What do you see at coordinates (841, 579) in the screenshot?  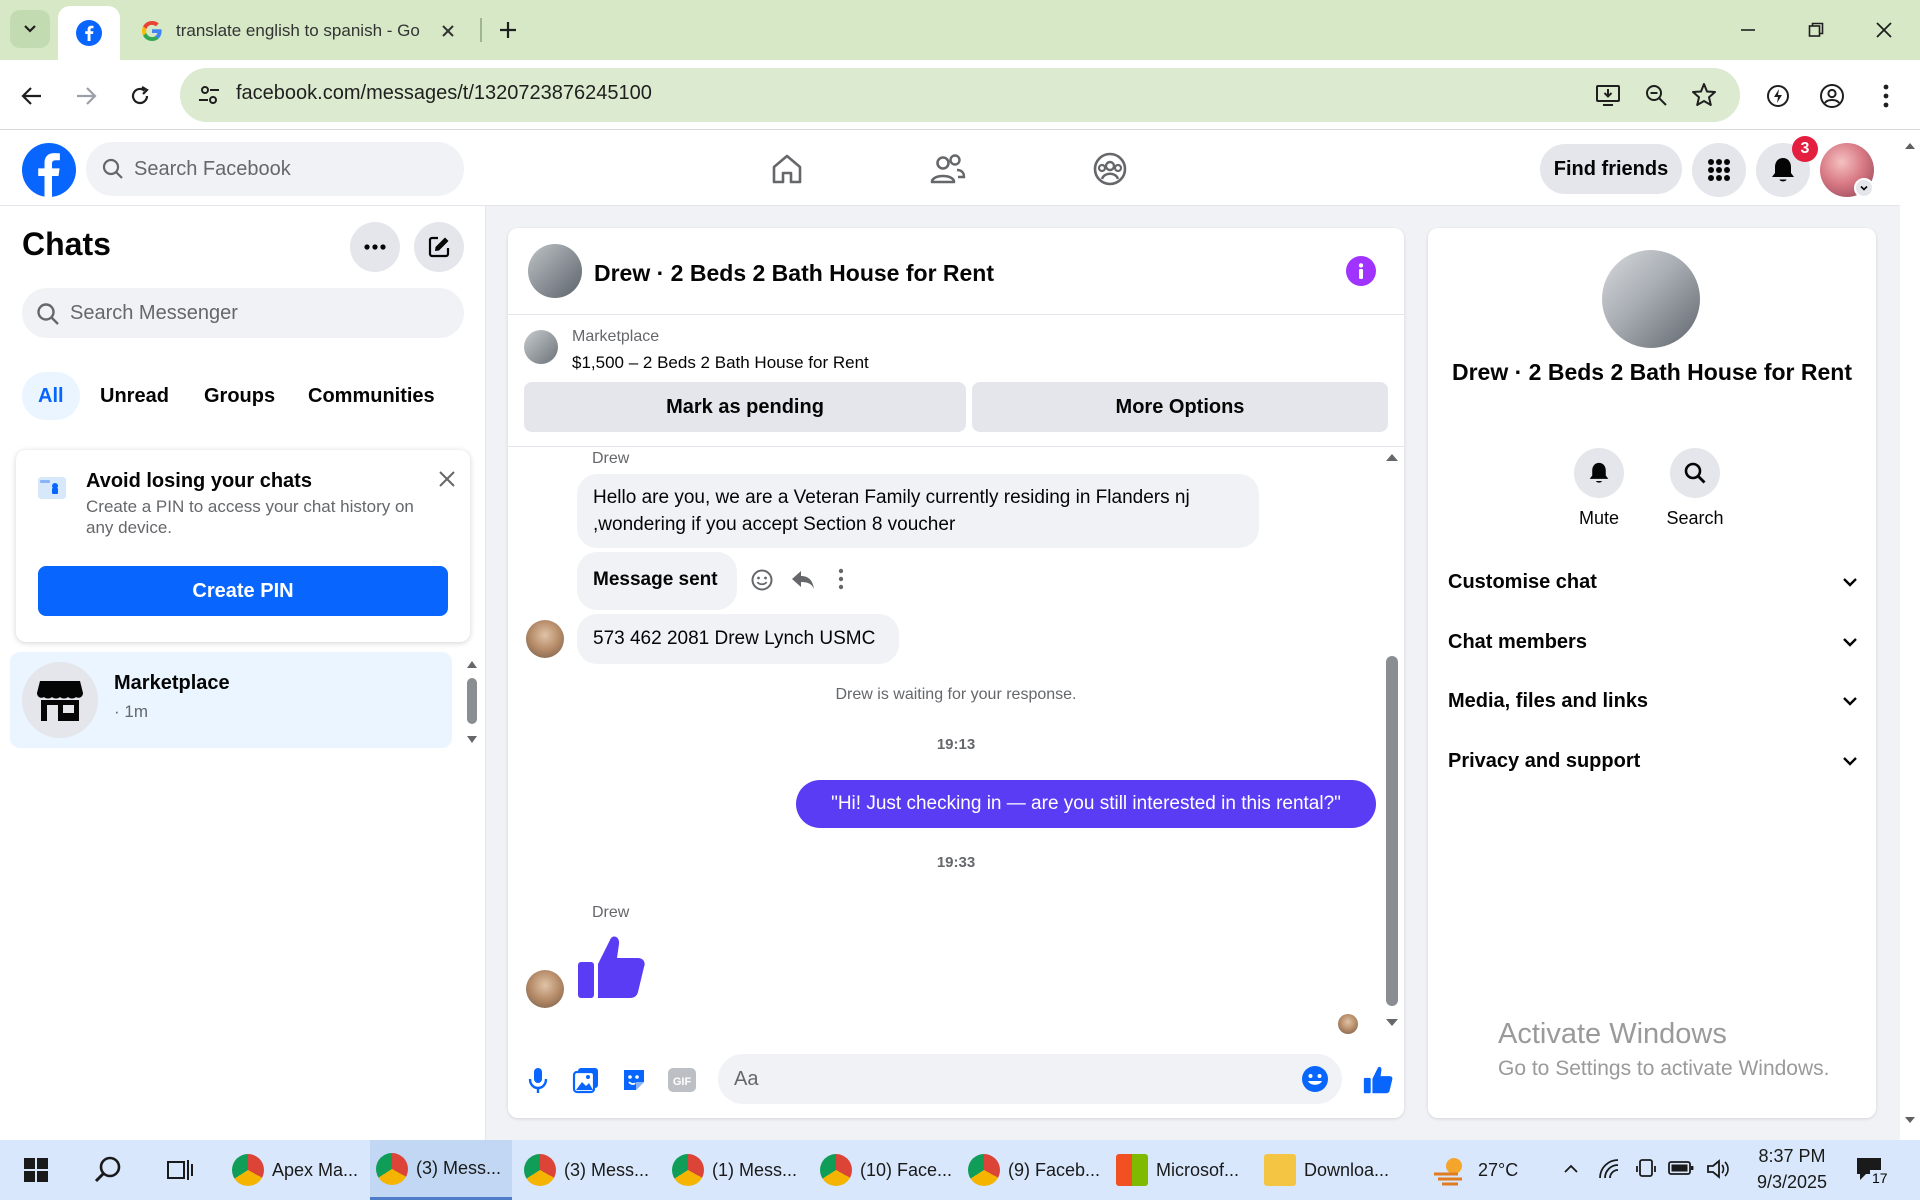 I see `more-vertical-icon` at bounding box center [841, 579].